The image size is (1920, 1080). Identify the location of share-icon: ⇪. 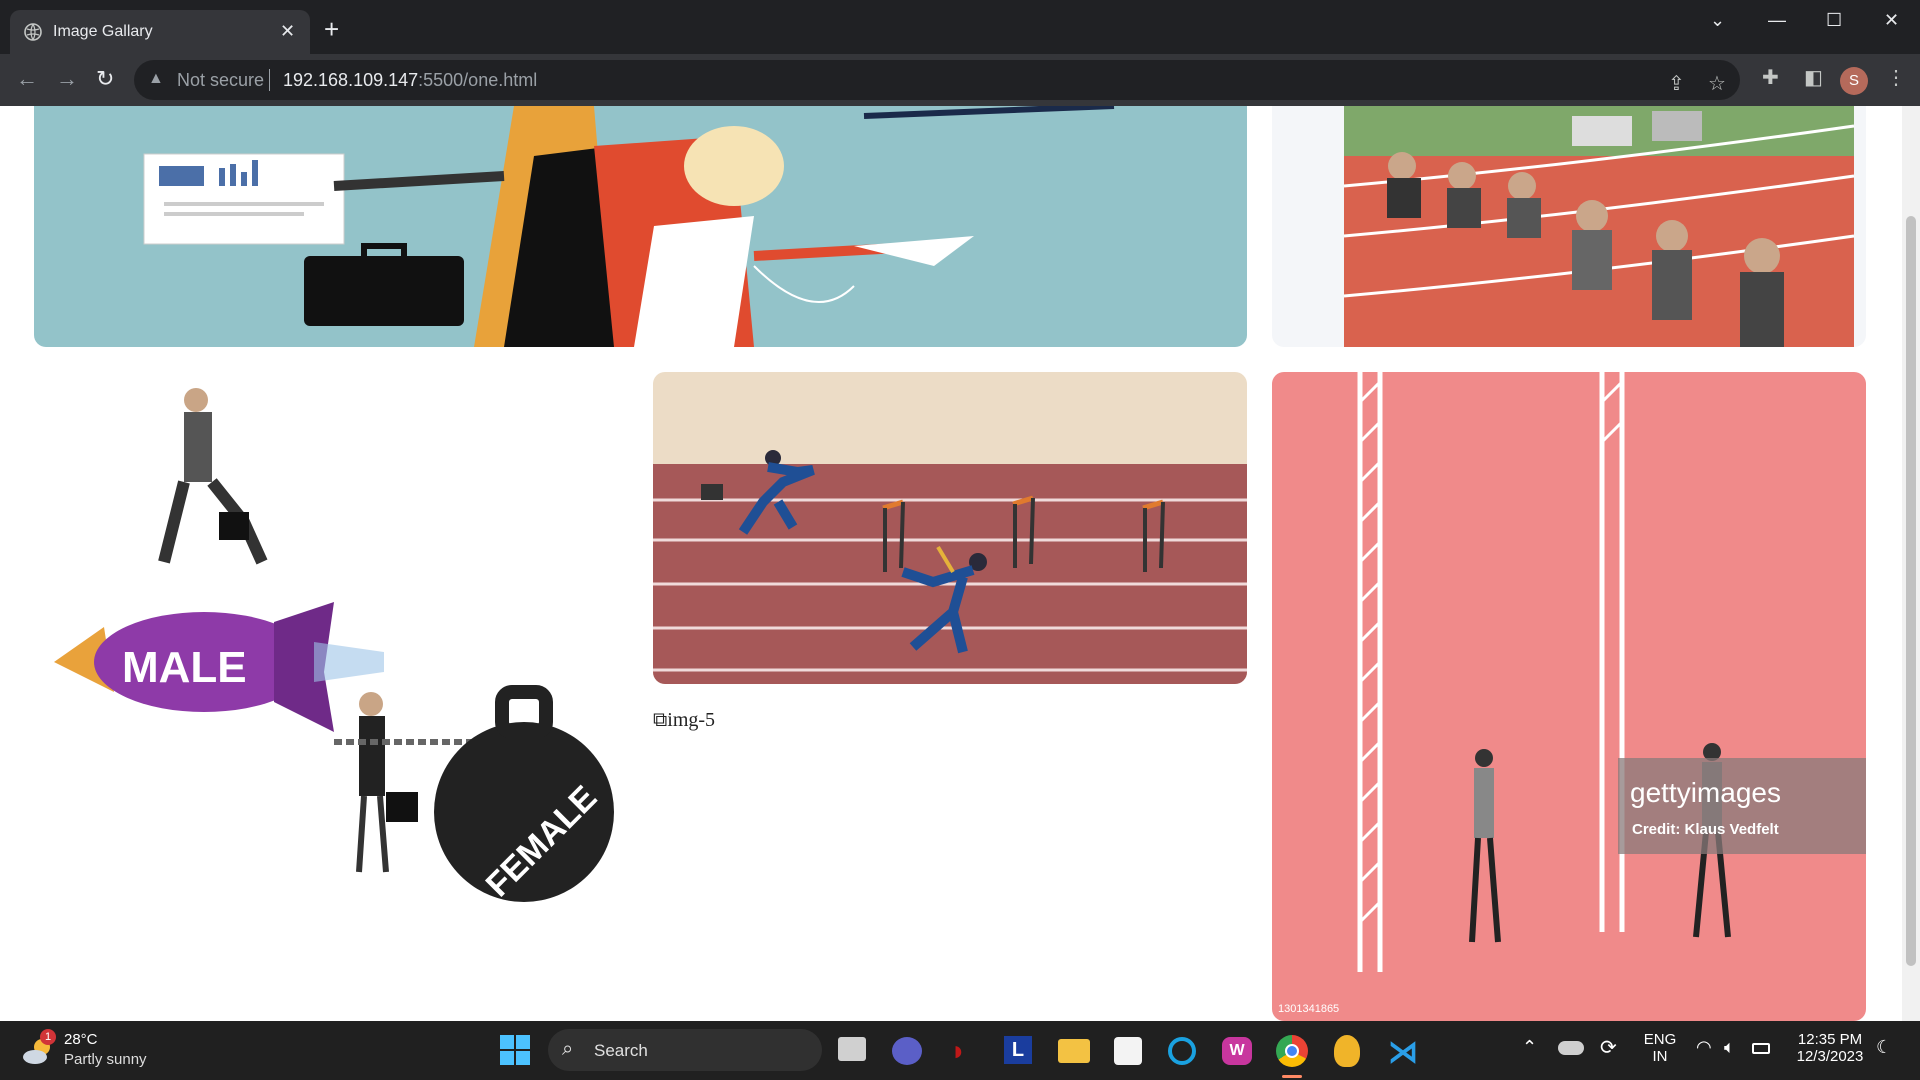
(1676, 83).